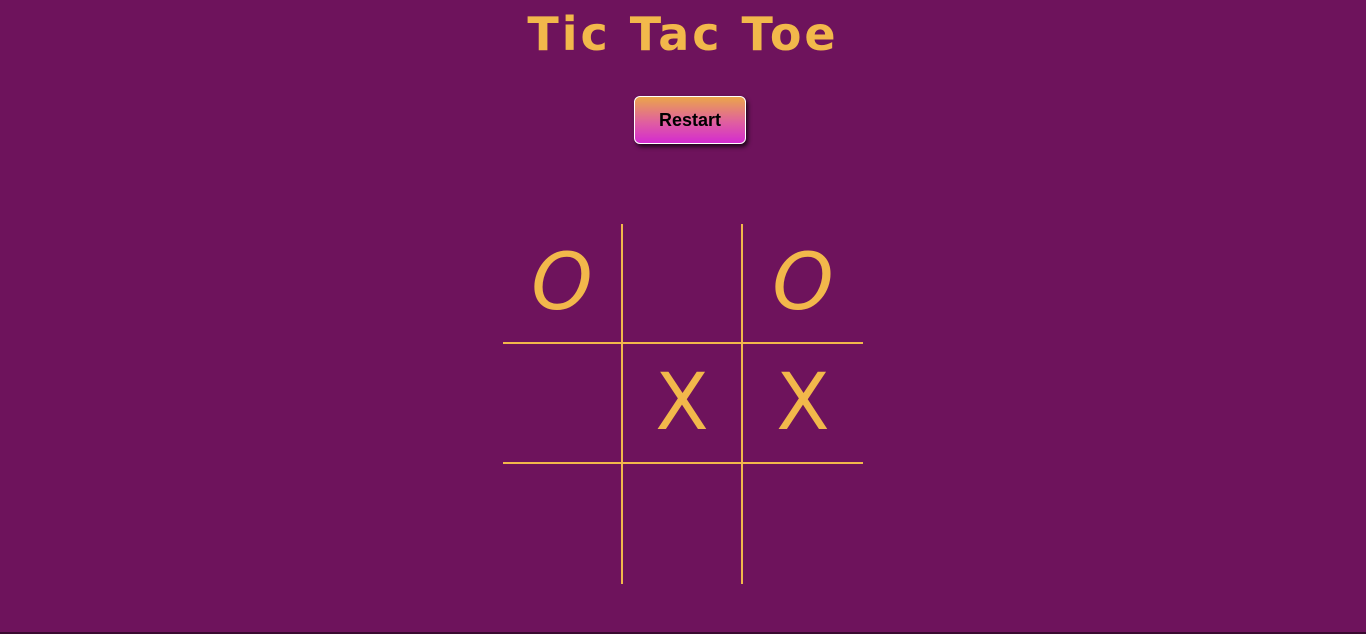 The width and height of the screenshot is (1366, 634). I want to click on page-title: Tic Tac Toe, so click(683, 34).